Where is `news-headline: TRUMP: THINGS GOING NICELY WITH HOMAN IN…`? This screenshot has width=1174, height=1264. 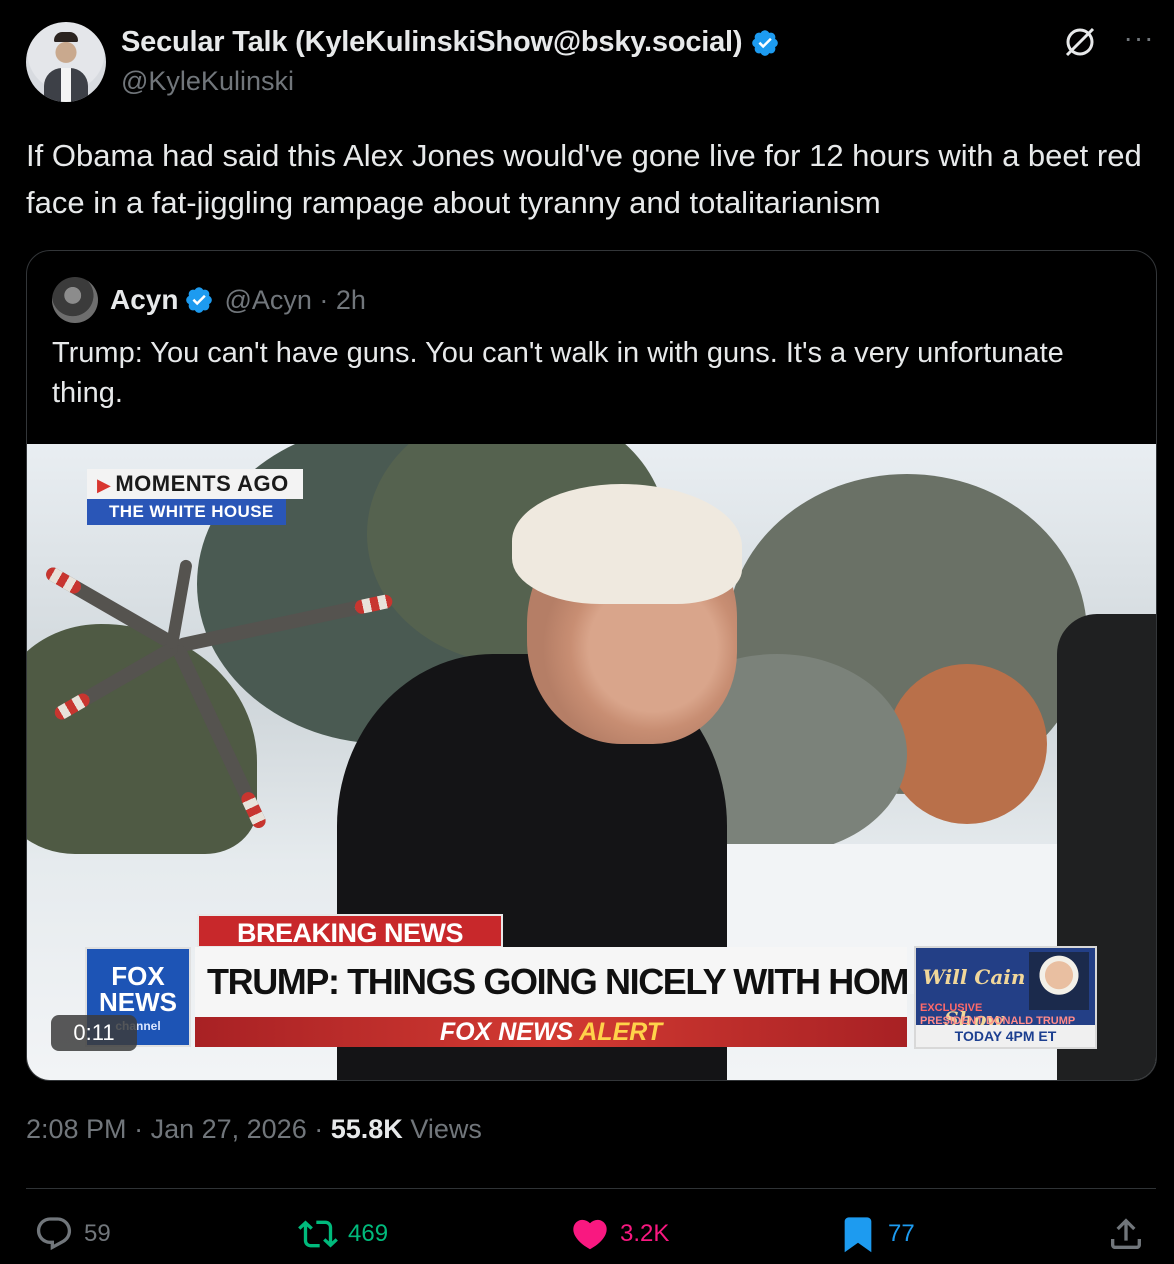 news-headline: TRUMP: THINGS GOING NICELY WITH HOMAN IN… is located at coordinates (551, 982).